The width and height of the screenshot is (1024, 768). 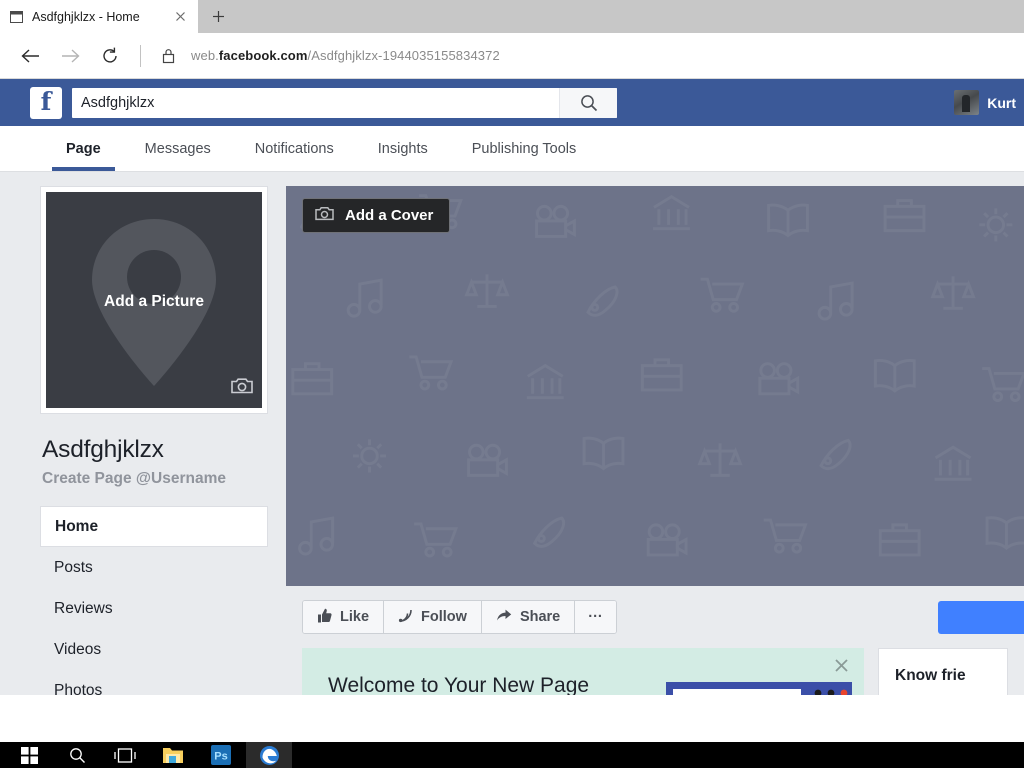 I want to click on sidebar-item-home: Home, so click(x=154, y=526).